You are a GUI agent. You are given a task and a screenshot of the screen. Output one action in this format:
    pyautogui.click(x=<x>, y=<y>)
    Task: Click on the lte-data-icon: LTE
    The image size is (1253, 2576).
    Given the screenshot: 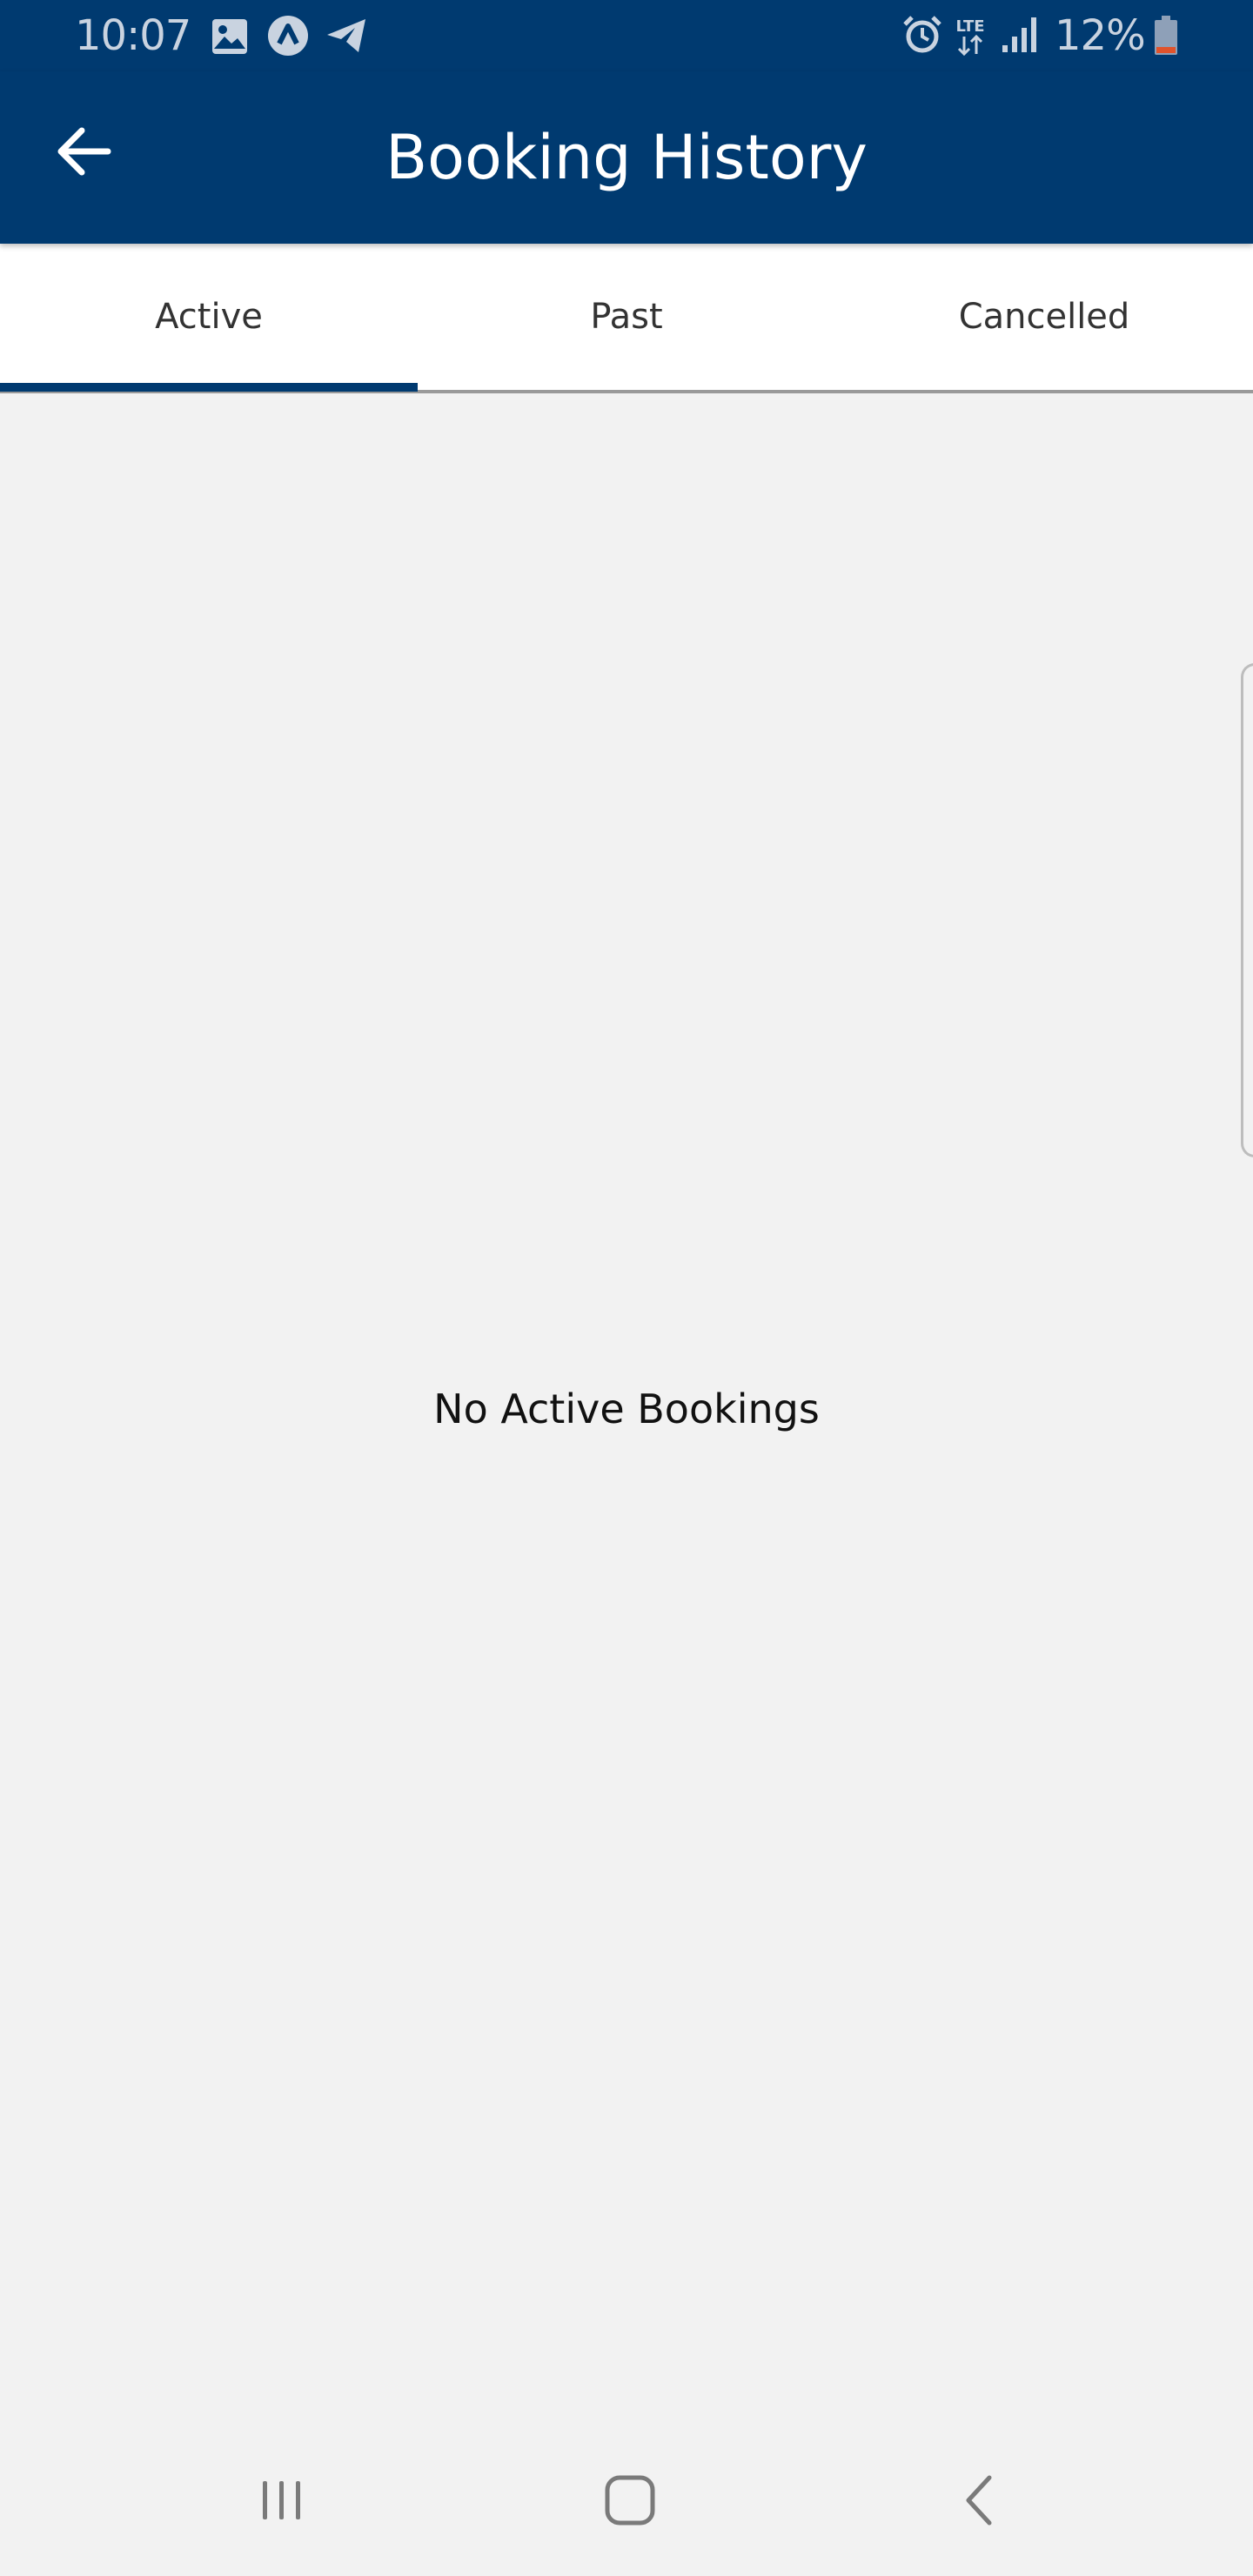 What is the action you would take?
    pyautogui.click(x=970, y=37)
    